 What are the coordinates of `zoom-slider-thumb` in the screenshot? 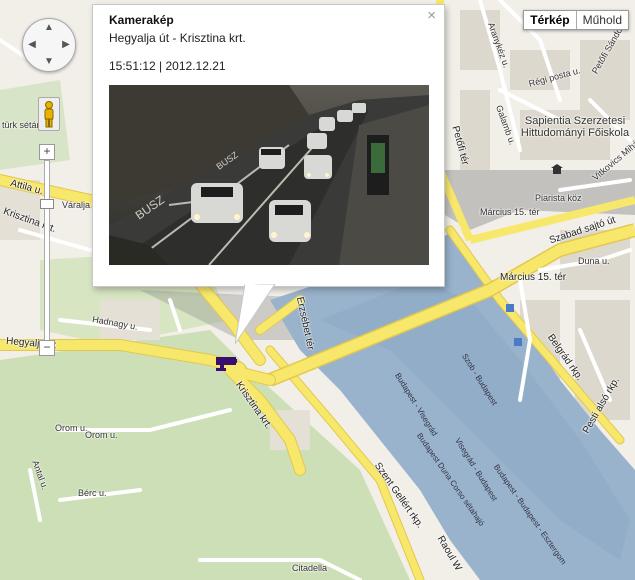 It's located at (47, 204).